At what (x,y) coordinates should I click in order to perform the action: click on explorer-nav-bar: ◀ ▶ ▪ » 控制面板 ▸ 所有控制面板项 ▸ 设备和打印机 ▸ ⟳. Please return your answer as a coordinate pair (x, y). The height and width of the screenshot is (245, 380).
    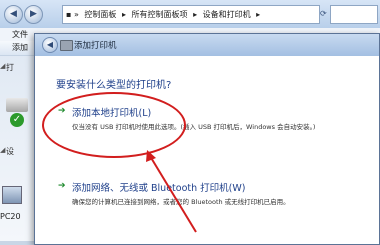
    Looking at the image, I should click on (190, 14).